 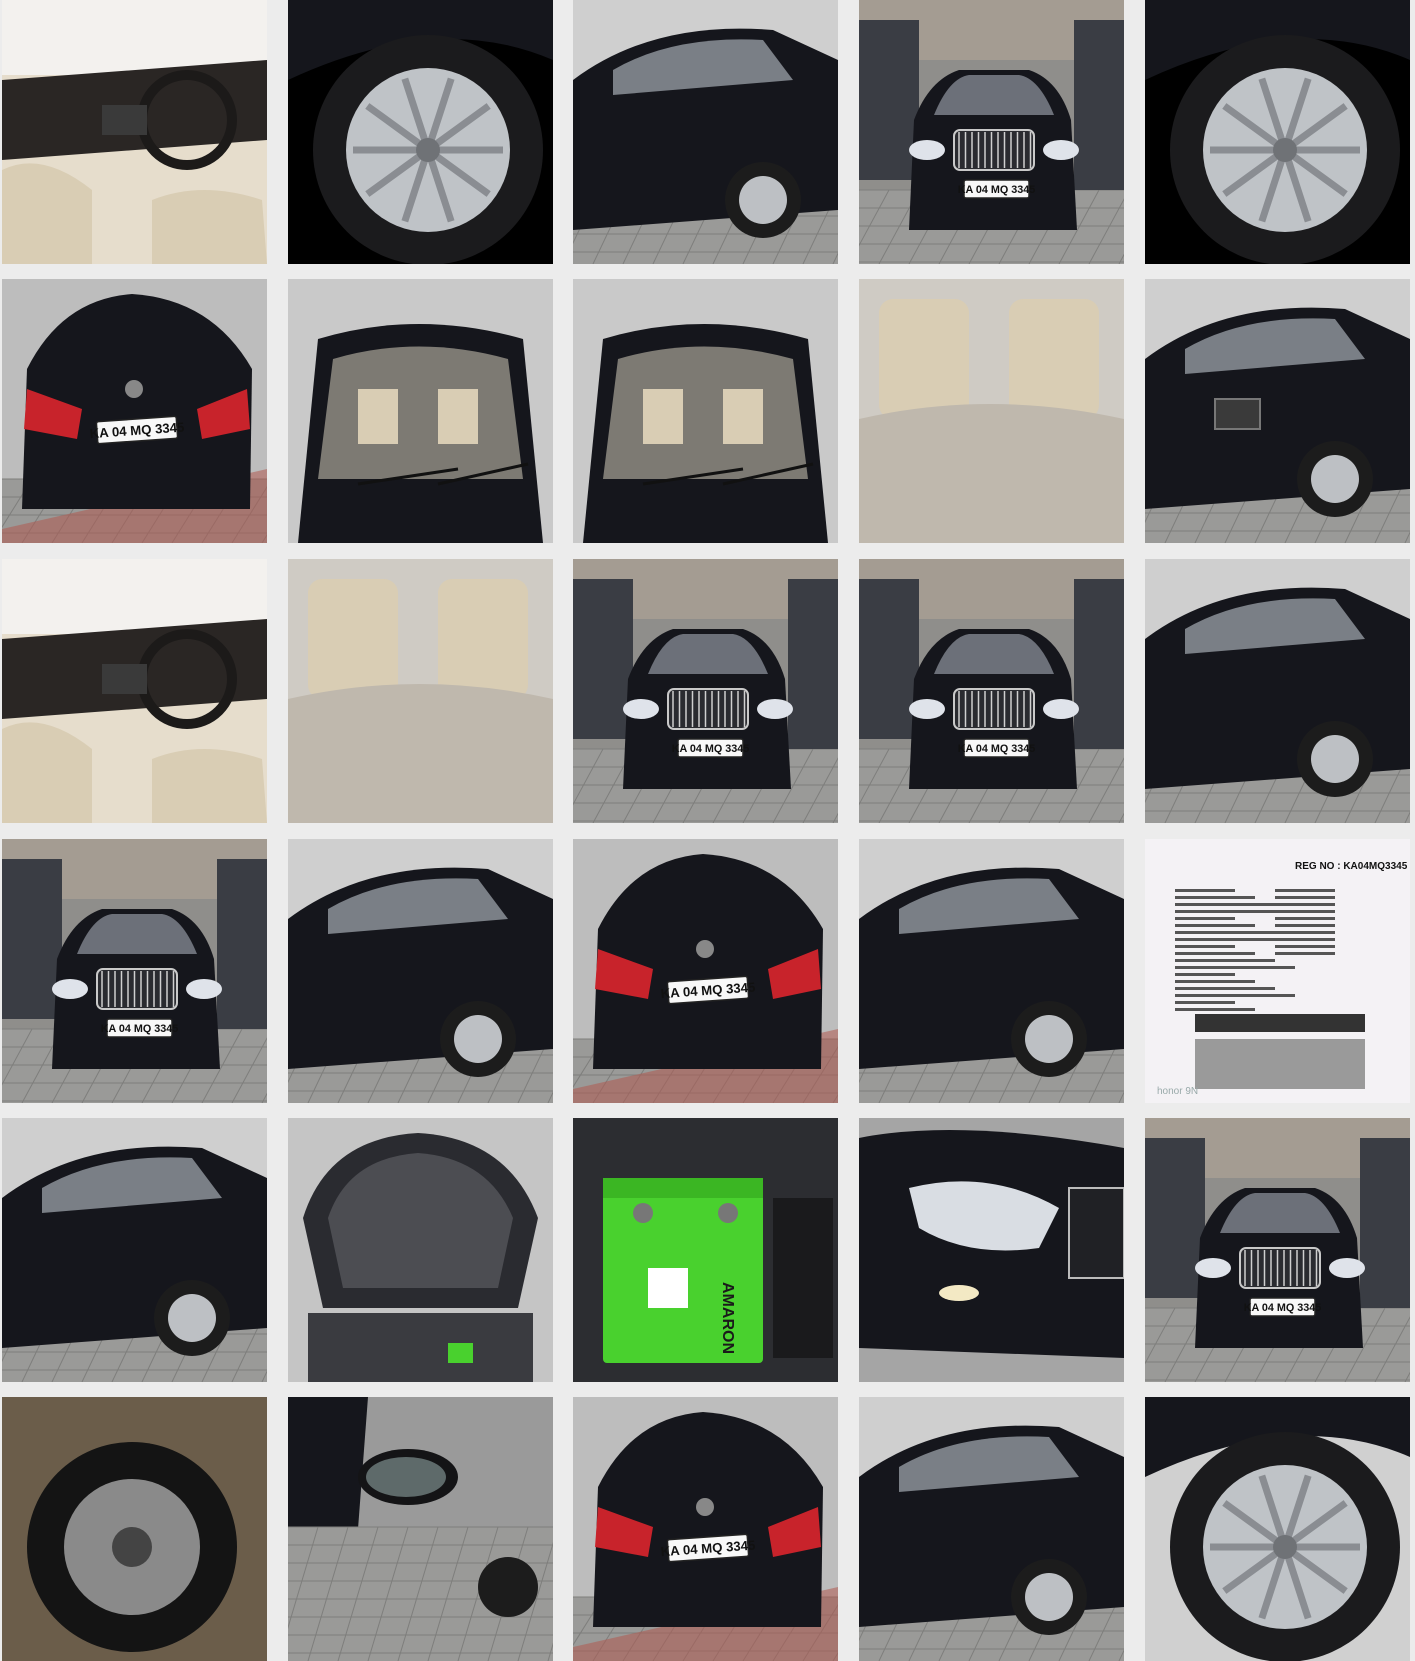 I want to click on gallery-photo-fuel-flap-open, so click(x=1277, y=411).